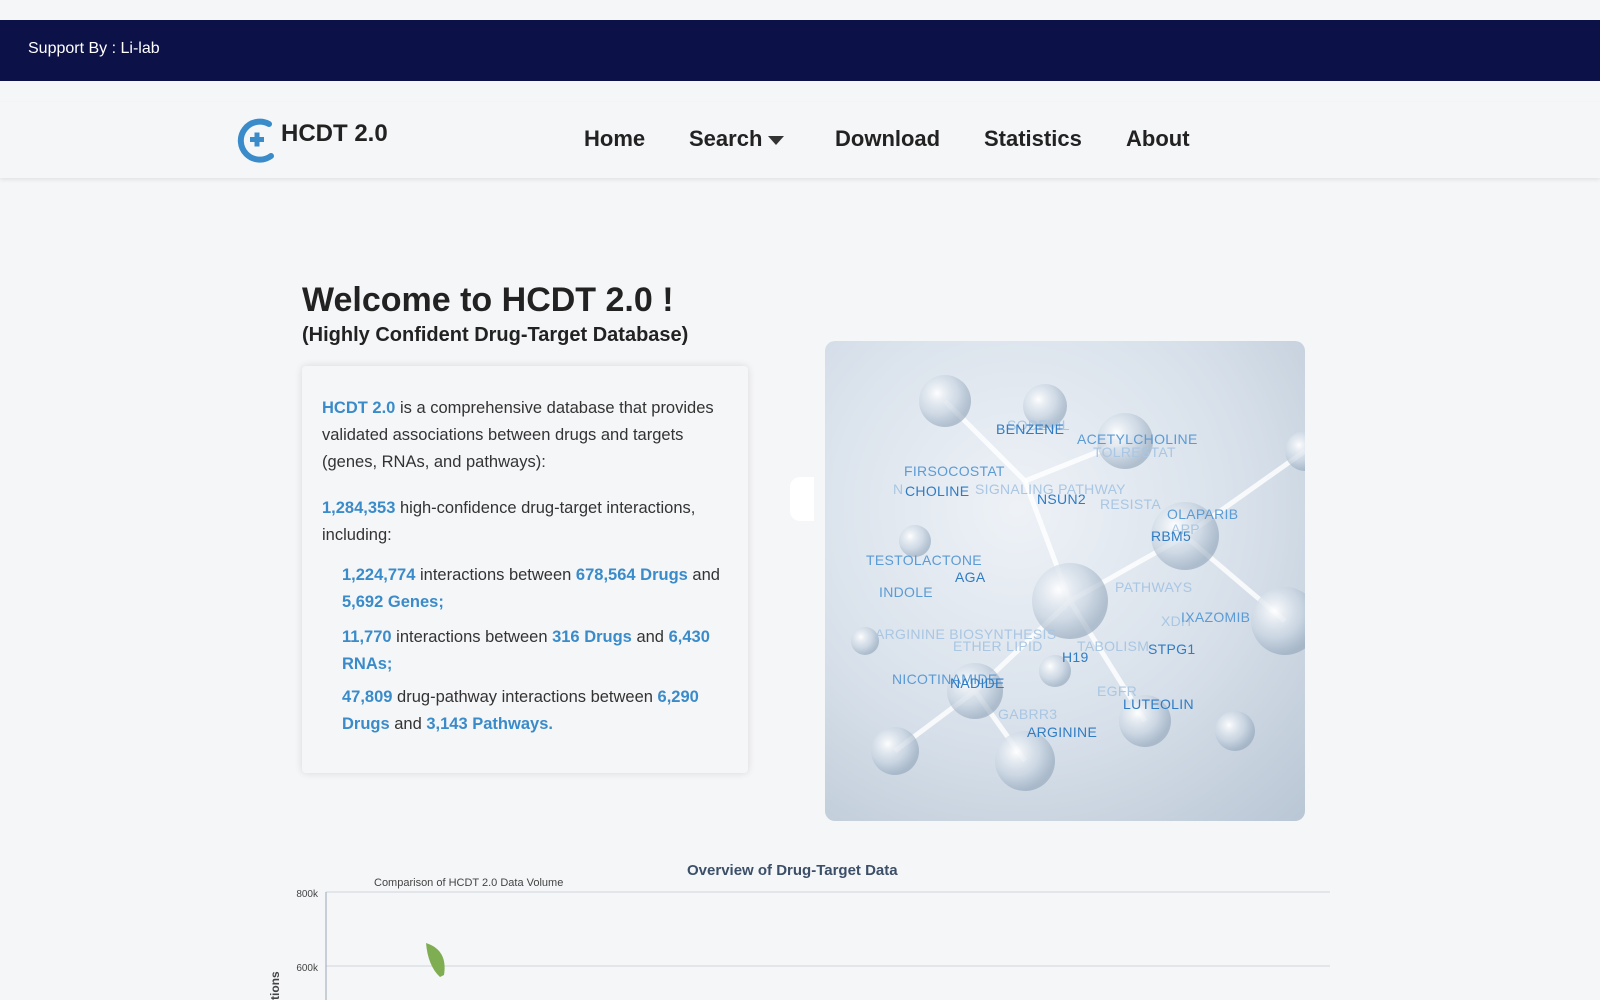 This screenshot has height=1000, width=1600. Describe the element at coordinates (977, 683) in the screenshot. I see `word-item: NADIDE` at that location.